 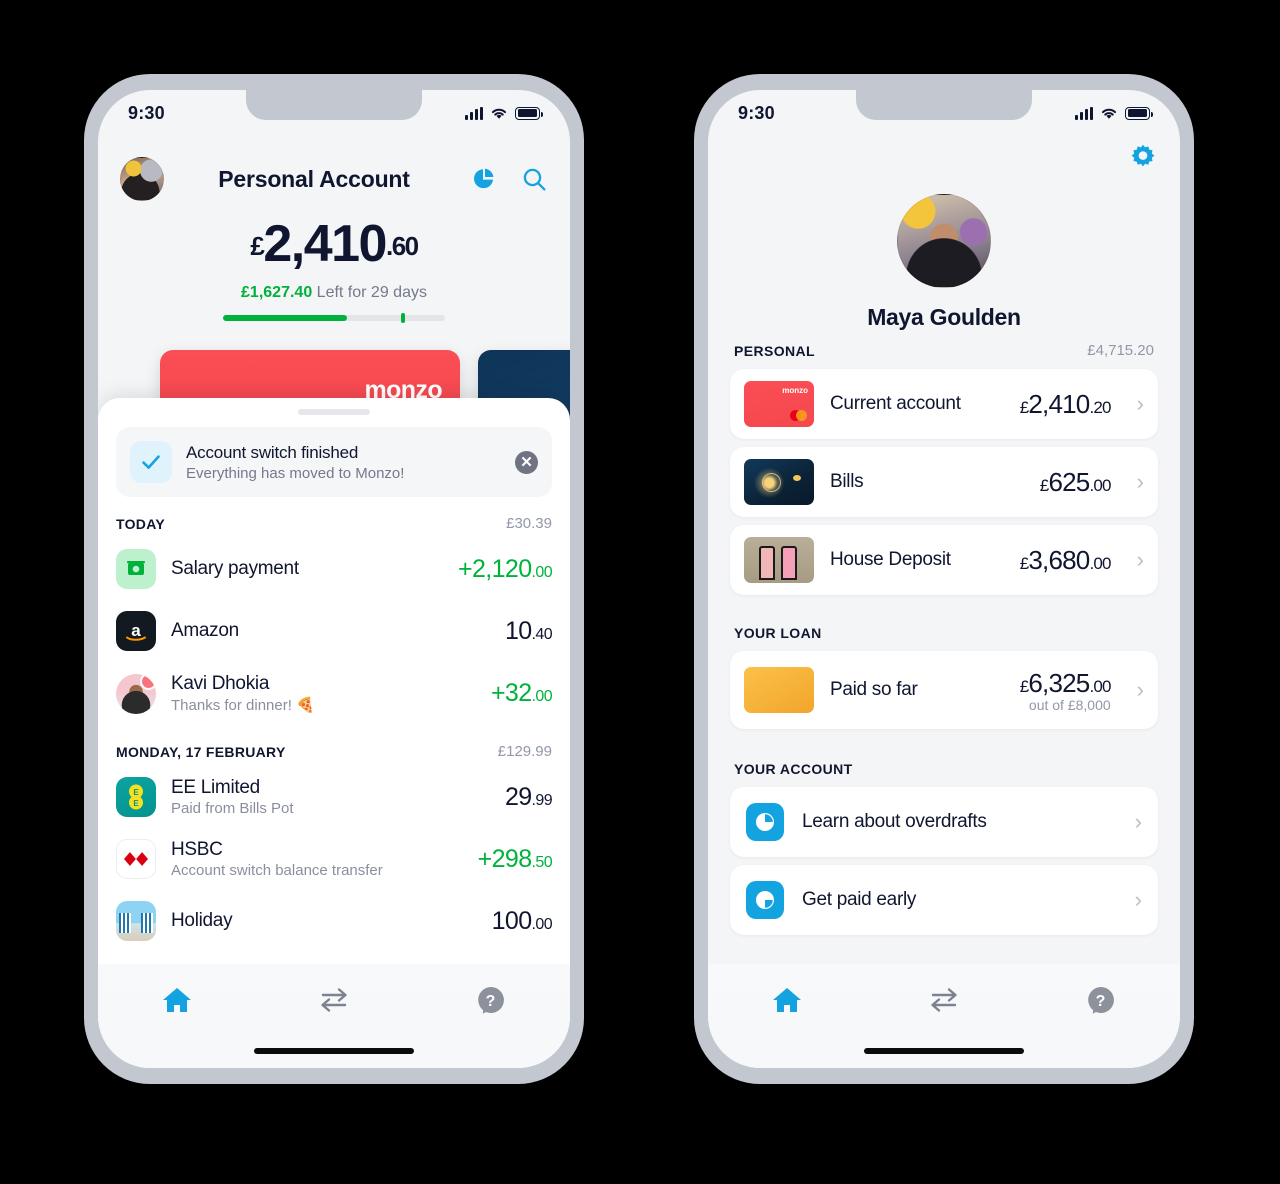 I want to click on account-amount: £625.00, so click(x=1076, y=482).